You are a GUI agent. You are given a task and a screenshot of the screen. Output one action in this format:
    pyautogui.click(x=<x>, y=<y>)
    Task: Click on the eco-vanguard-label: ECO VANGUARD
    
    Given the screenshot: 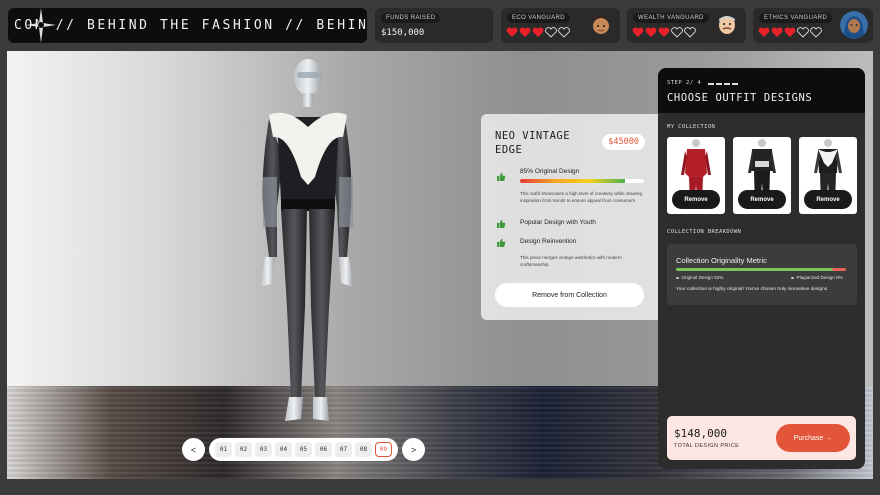 What is the action you would take?
    pyautogui.click(x=539, y=18)
    